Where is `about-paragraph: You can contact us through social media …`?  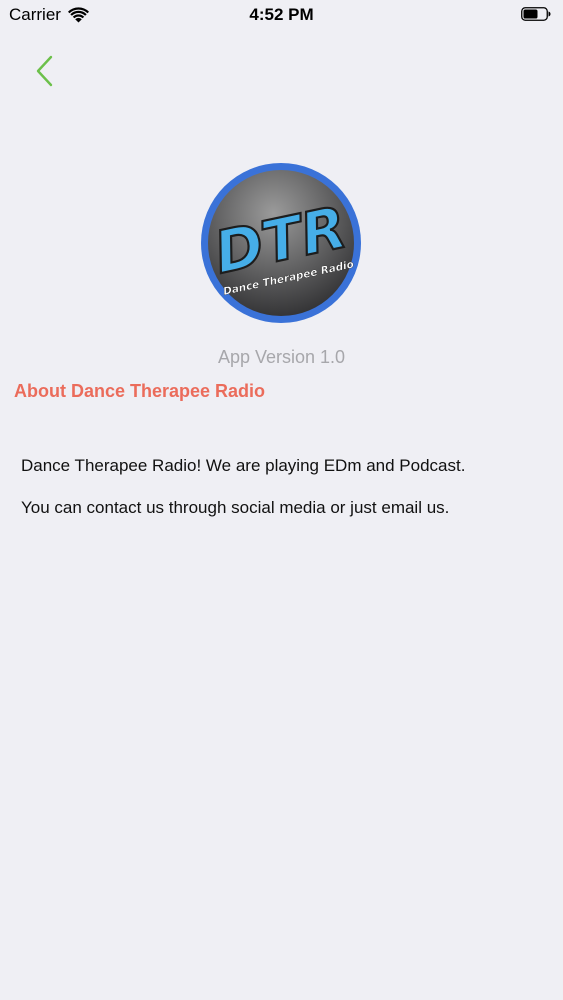 about-paragraph: You can contact us through social media … is located at coordinates (235, 507).